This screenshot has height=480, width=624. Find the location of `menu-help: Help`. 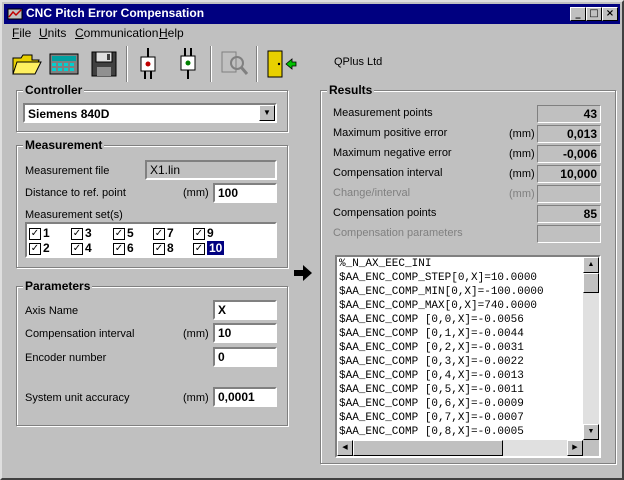

menu-help: Help is located at coordinates (171, 33).